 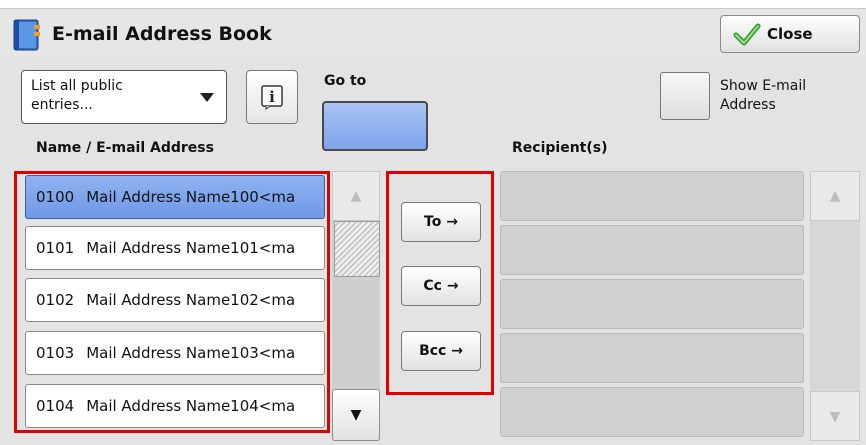 I want to click on recipients-column-header: Recipient(s), so click(x=560, y=148).